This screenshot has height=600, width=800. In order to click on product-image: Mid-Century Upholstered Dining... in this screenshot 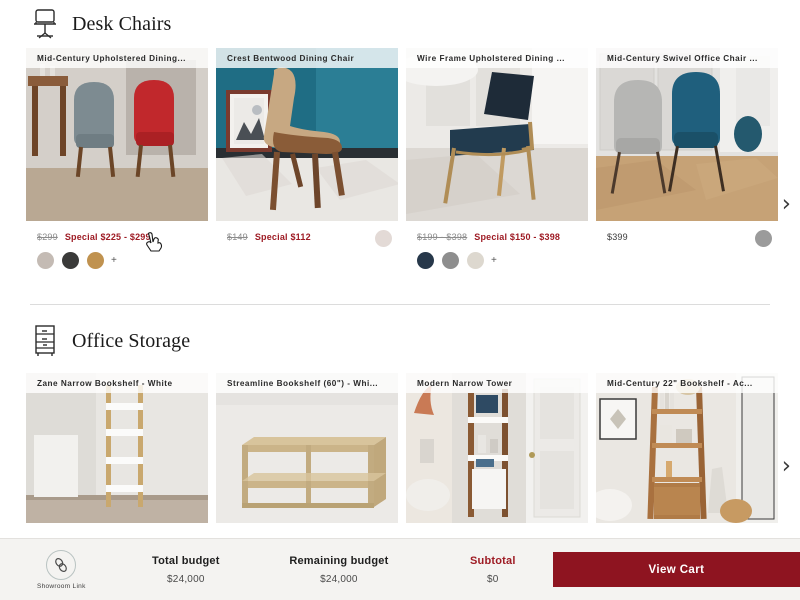, I will do `click(117, 134)`.